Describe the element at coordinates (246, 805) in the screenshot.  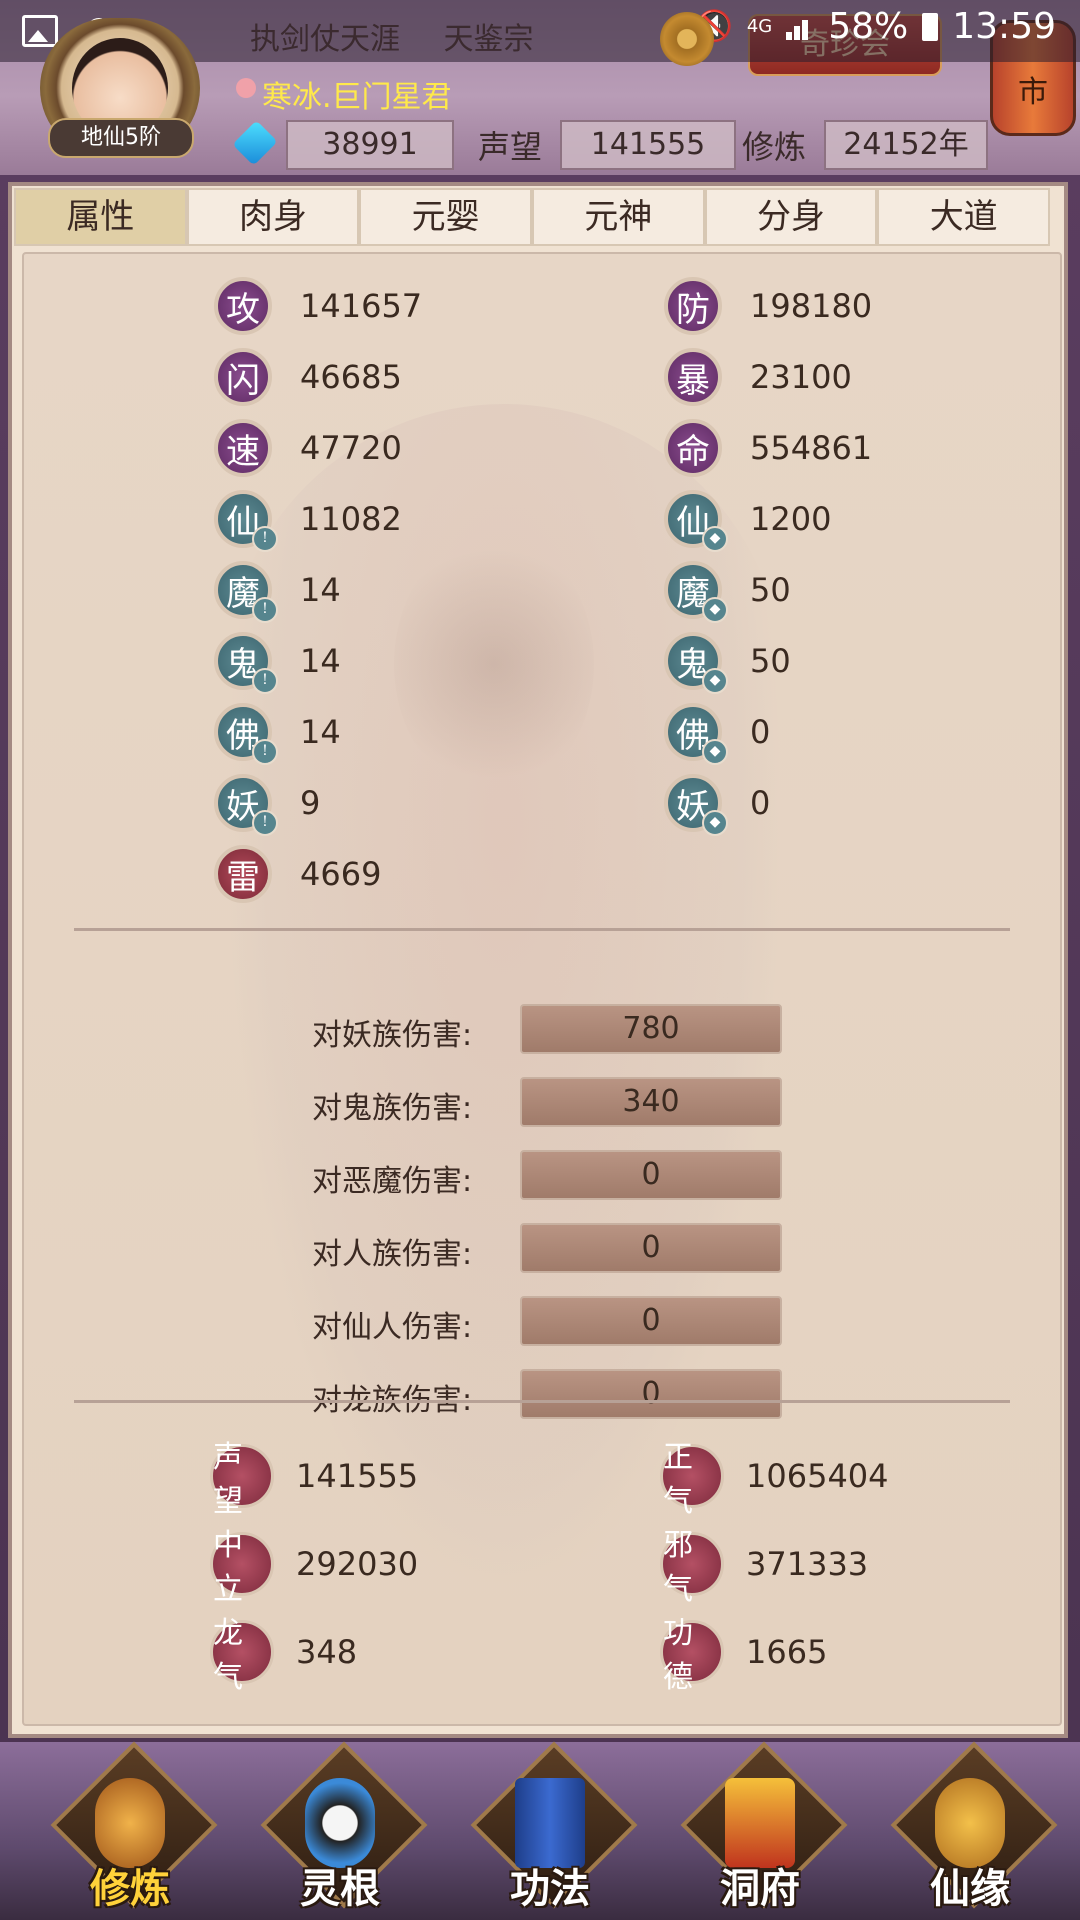
I see `attr-left-icon: 妖!` at that location.